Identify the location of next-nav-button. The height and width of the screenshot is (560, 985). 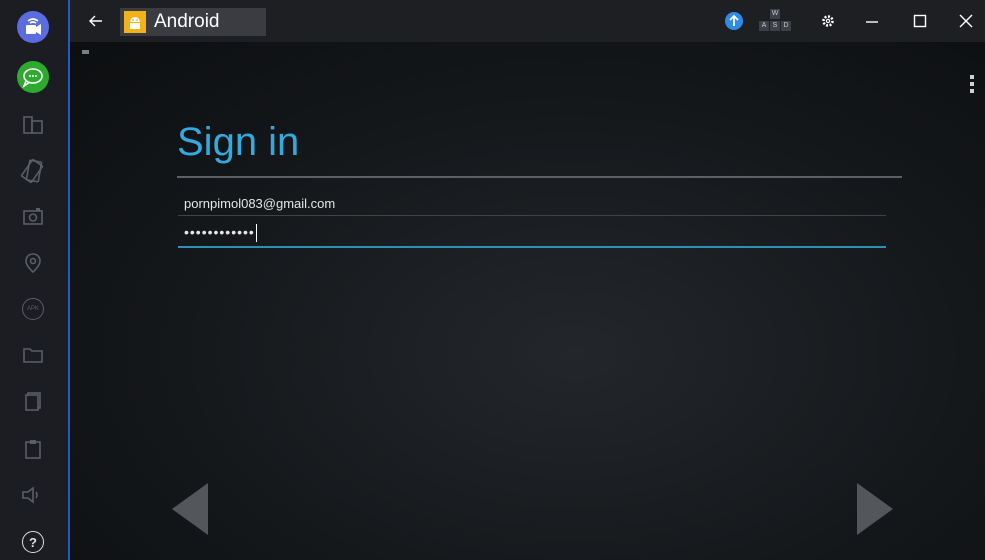
(875, 511).